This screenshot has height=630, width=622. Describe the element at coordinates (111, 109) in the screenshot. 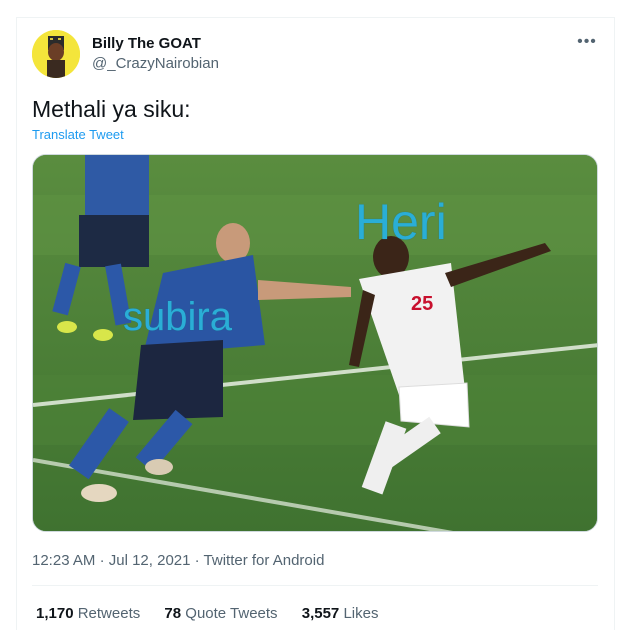

I see `tweet-text: Methali ya siku:` at that location.